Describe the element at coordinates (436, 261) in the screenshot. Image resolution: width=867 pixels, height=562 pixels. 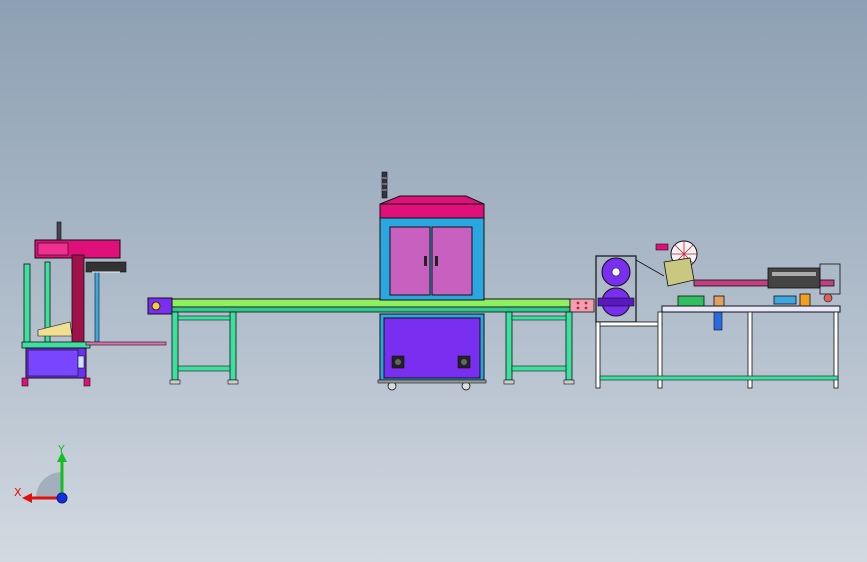
I see `door-handle-right` at that location.